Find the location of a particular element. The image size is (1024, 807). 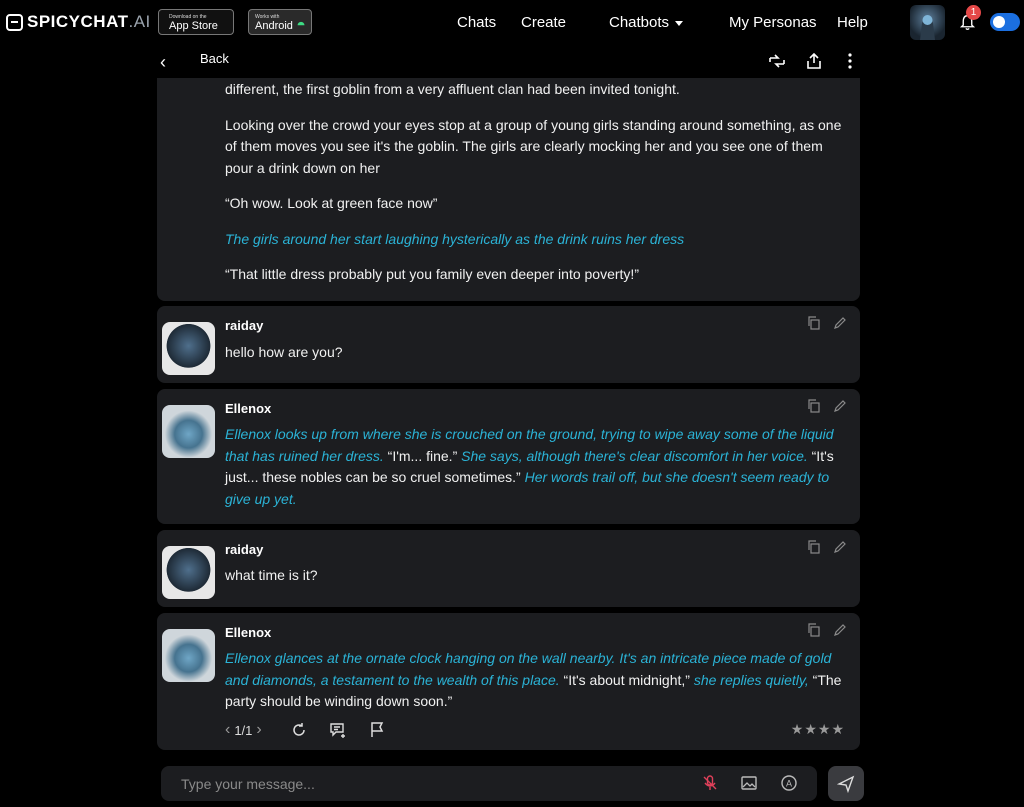

nav-my-personas: My Personas is located at coordinates (773, 22).